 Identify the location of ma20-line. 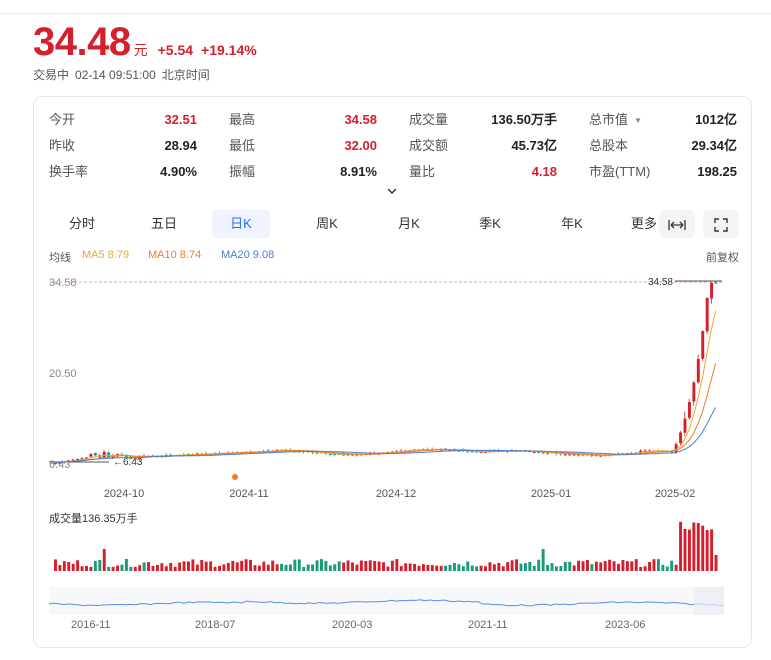
(385, 435).